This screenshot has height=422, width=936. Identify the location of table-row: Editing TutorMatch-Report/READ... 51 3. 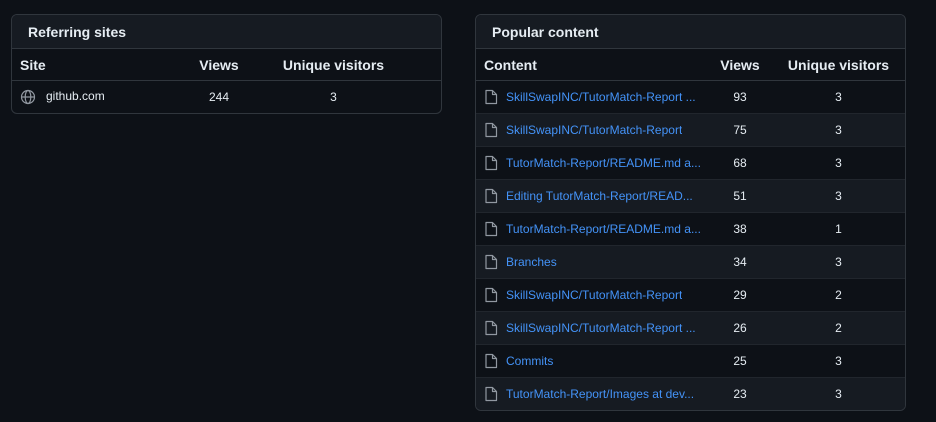
(690, 196).